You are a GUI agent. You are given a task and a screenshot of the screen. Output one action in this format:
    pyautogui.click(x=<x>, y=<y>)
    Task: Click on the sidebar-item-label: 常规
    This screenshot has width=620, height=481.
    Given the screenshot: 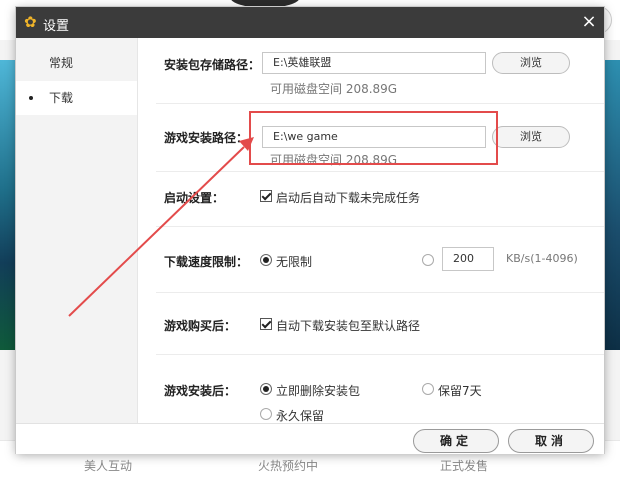 What is the action you would take?
    pyautogui.click(x=61, y=63)
    